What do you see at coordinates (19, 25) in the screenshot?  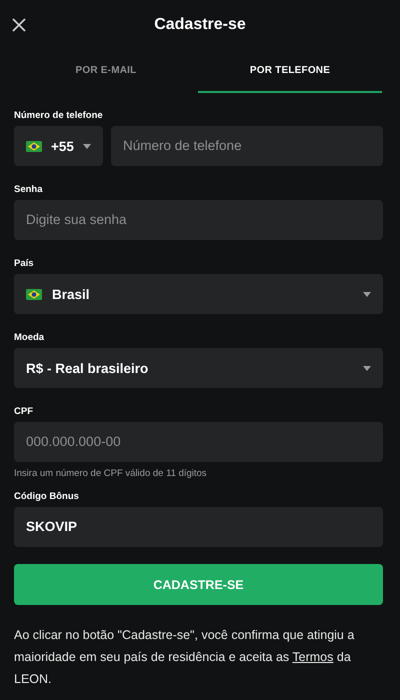 I see `close-button` at bounding box center [19, 25].